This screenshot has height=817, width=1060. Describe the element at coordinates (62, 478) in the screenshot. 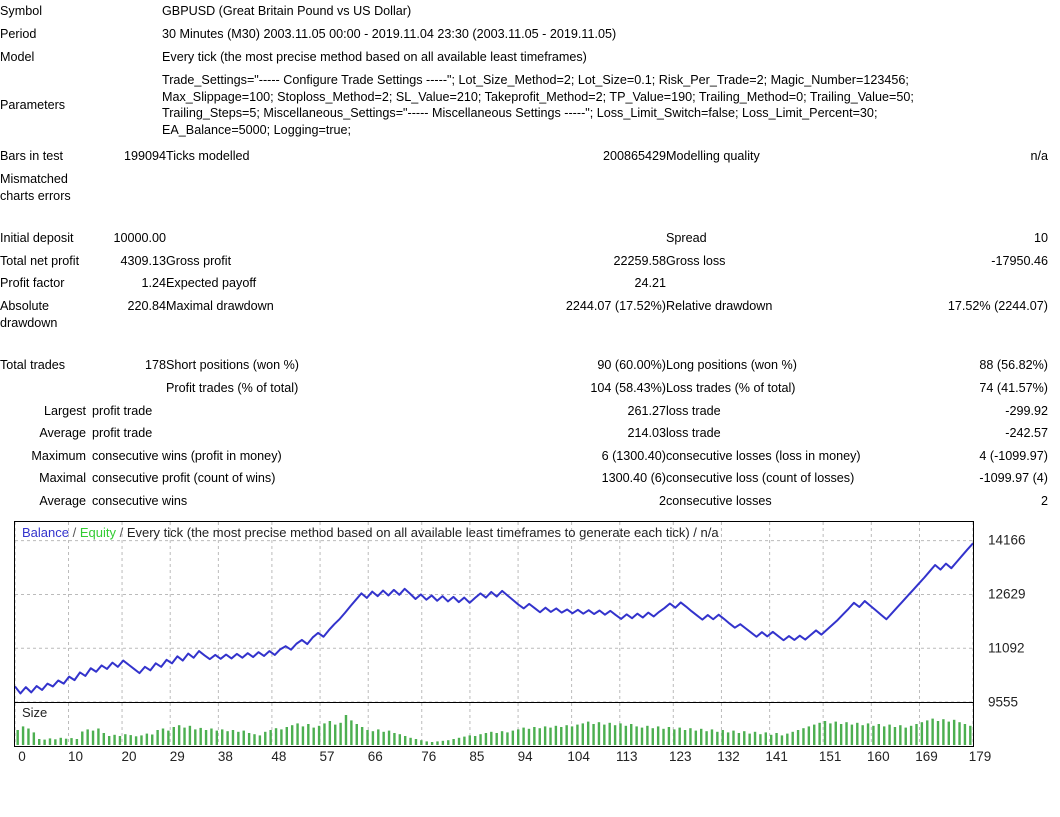

I see `maximal-label: Maximal` at that location.